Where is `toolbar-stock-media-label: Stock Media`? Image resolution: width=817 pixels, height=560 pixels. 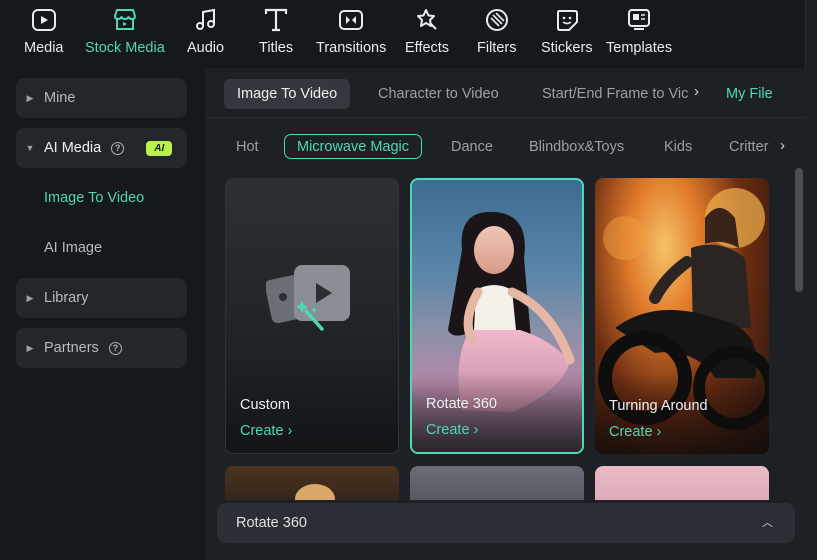 toolbar-stock-media-label: Stock Media is located at coordinates (125, 48).